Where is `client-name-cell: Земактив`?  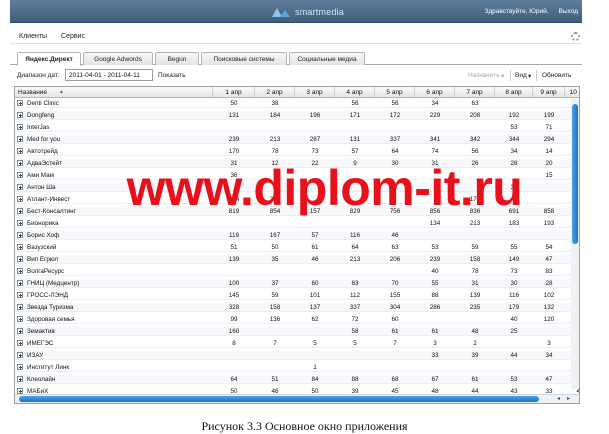 client-name-cell: Земактив is located at coordinates (41, 331).